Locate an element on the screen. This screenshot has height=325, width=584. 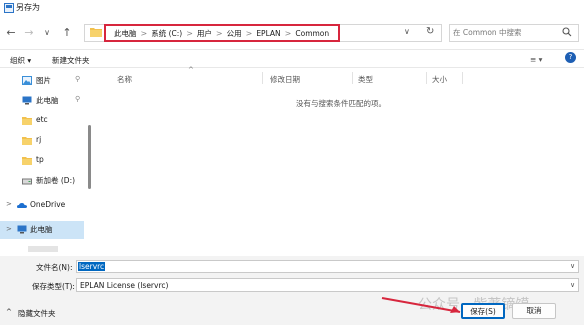
save-dialog-icon is located at coordinates (9, 8).